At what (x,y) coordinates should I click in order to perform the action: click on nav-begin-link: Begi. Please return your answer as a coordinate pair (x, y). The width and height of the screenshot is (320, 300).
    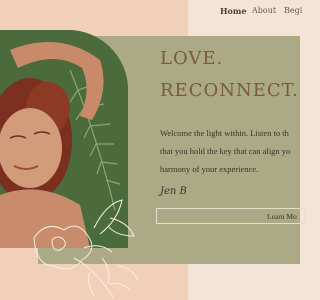
    Looking at the image, I should click on (293, 10).